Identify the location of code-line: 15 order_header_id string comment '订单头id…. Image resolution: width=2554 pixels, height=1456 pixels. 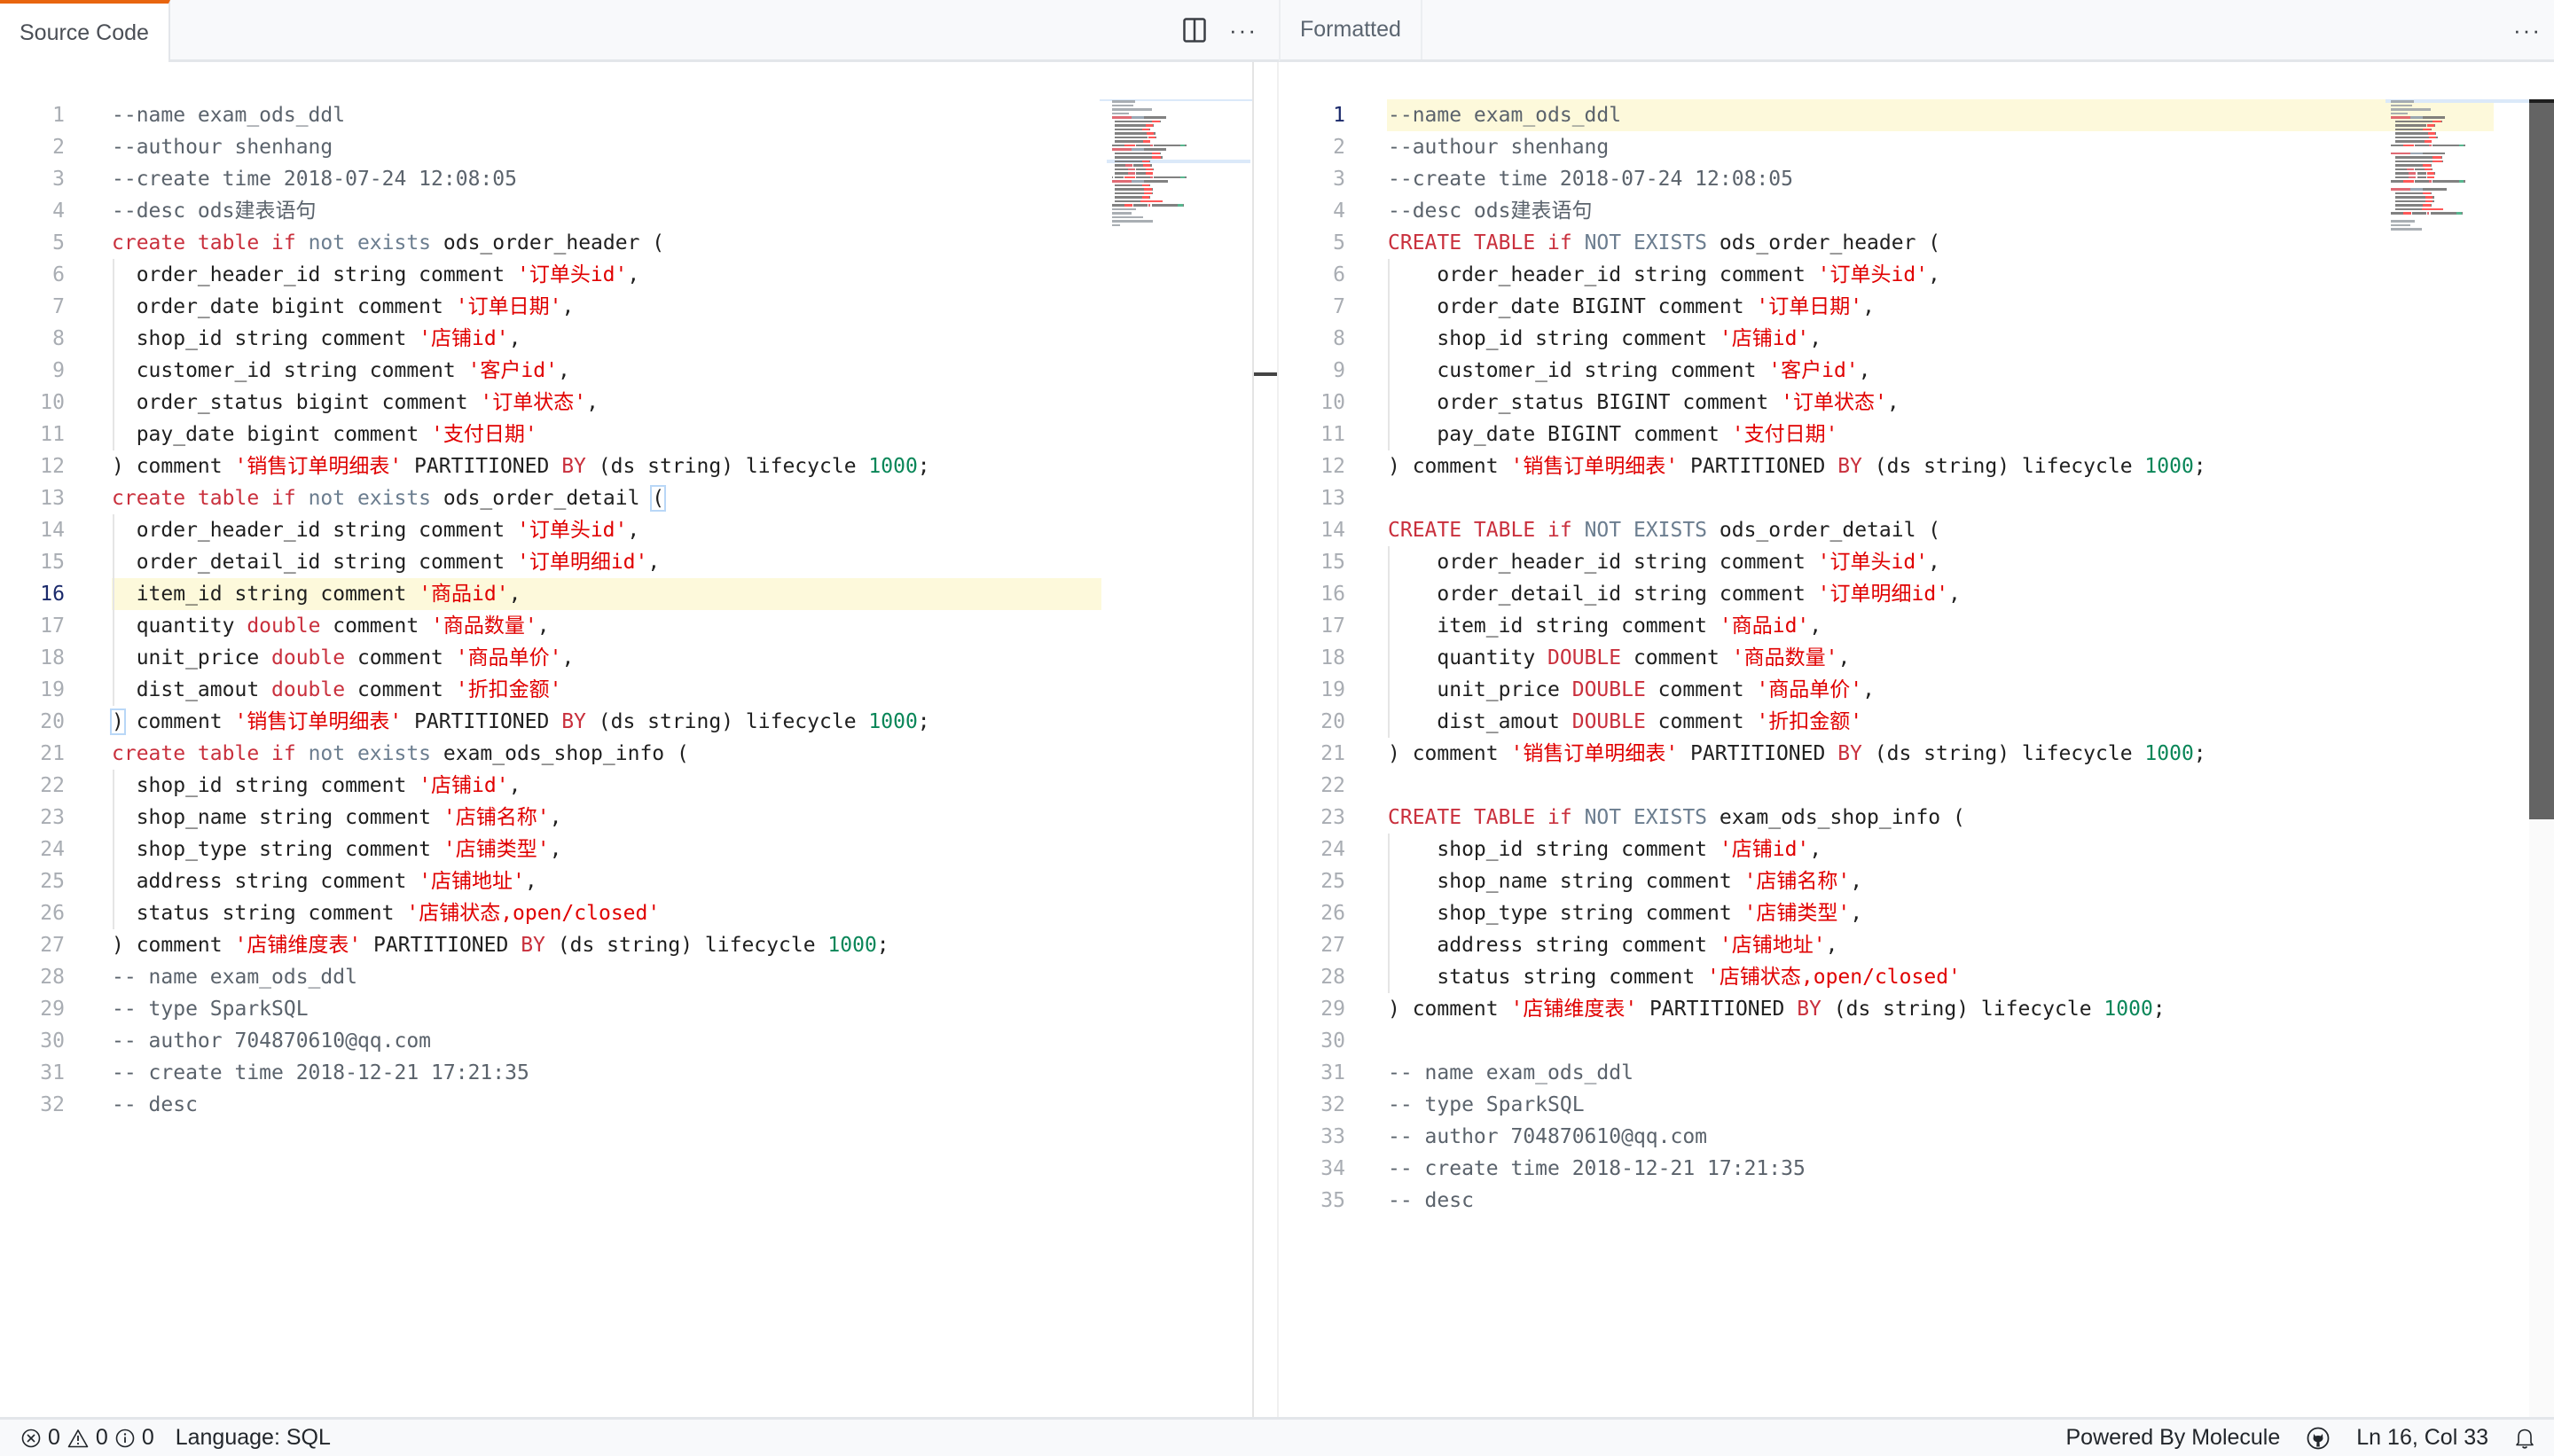
(1916, 562).